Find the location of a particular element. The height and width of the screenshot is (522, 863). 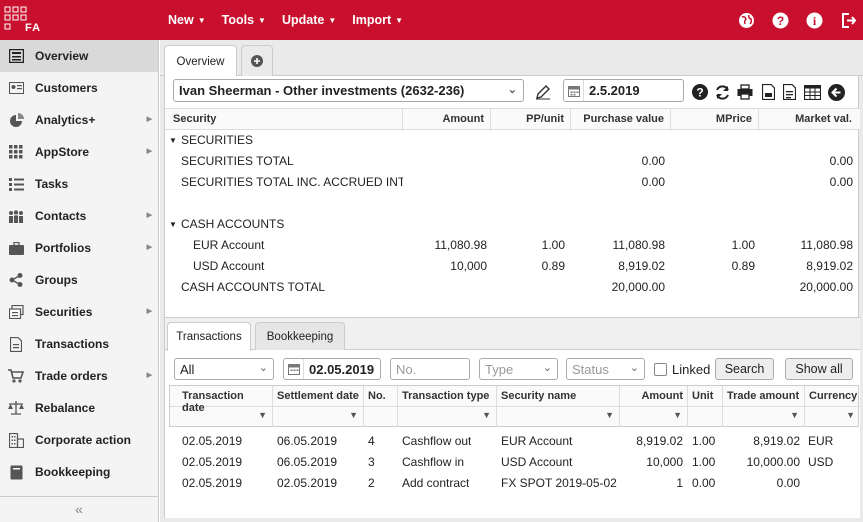

sidebar-item-rebalance: Rebalance is located at coordinates (79, 408).